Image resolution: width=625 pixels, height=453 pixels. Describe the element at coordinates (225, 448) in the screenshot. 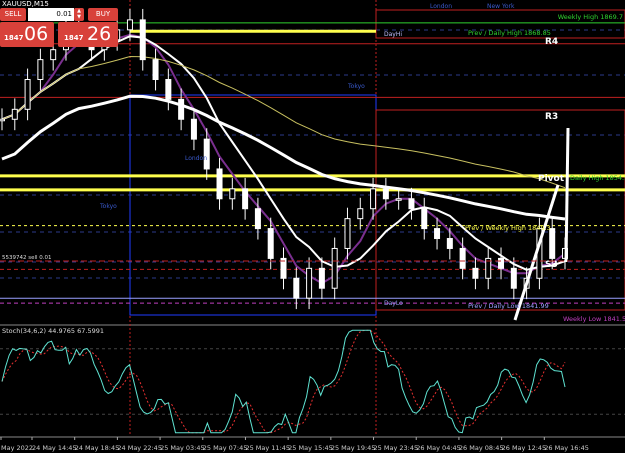

I see `time-tick-label: 25 May 07:45` at that location.